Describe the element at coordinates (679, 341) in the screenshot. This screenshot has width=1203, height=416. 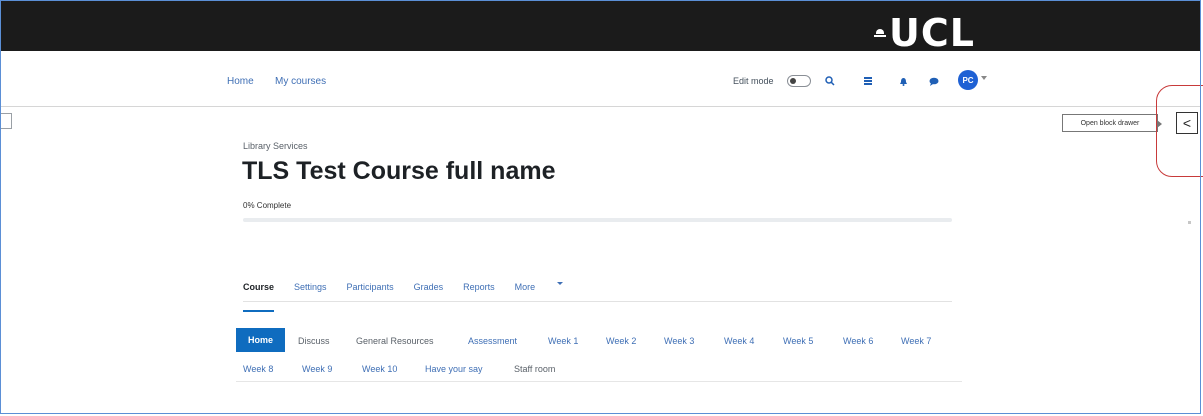
I see `section-link: Week 3` at that location.